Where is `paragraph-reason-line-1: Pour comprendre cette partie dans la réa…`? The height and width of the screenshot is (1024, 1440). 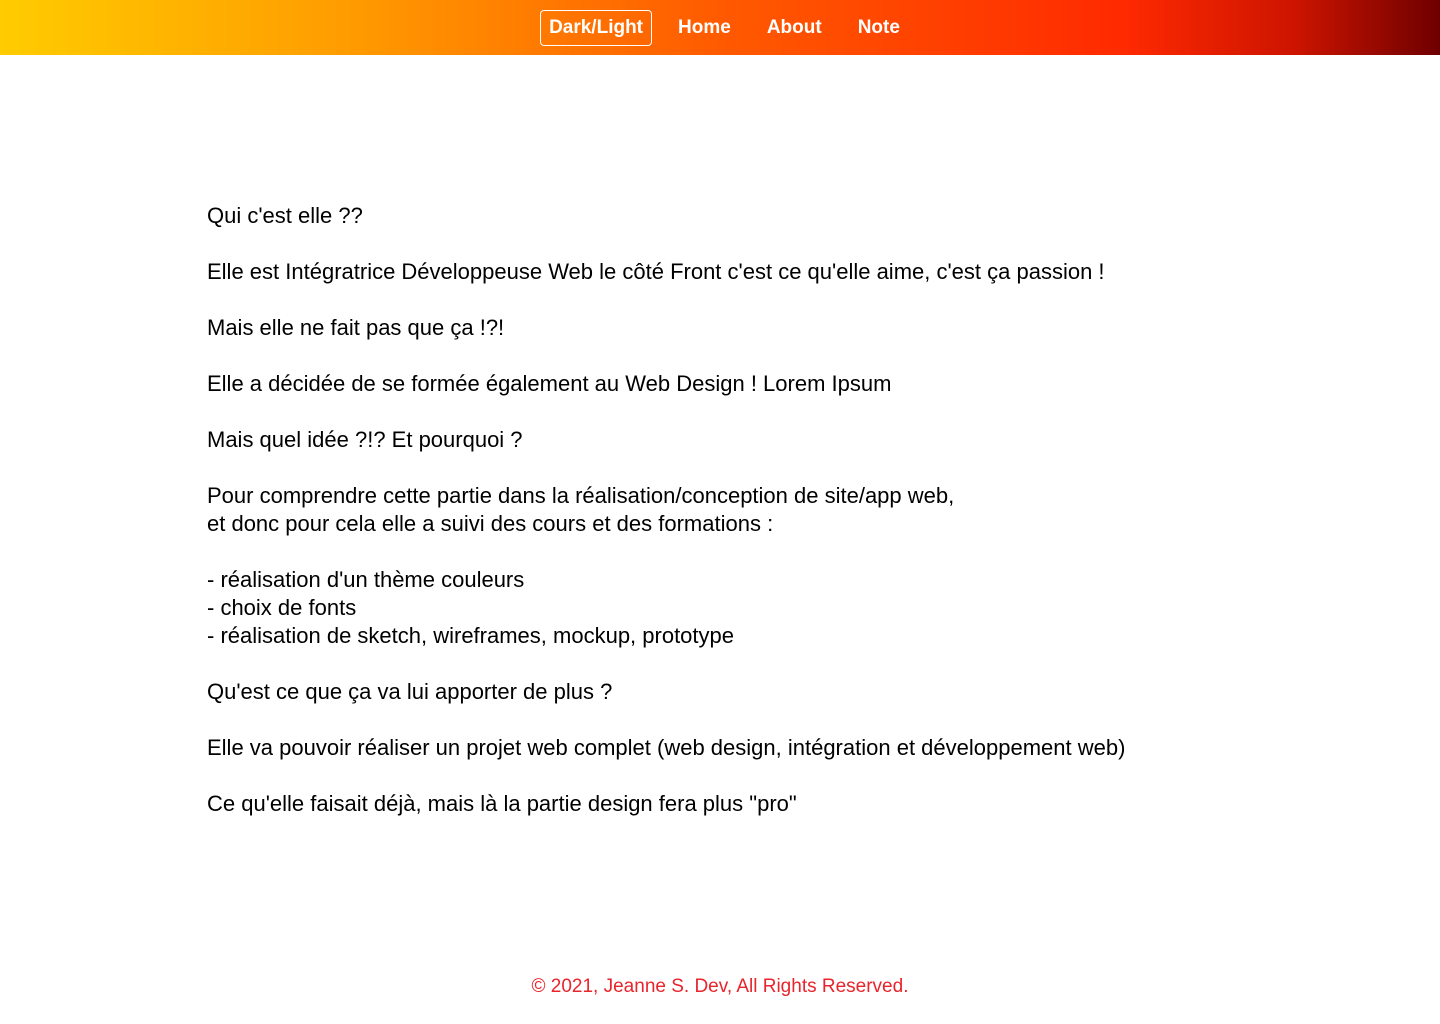
paragraph-reason-line-1: Pour comprendre cette partie dans la réa… is located at coordinates (581, 495).